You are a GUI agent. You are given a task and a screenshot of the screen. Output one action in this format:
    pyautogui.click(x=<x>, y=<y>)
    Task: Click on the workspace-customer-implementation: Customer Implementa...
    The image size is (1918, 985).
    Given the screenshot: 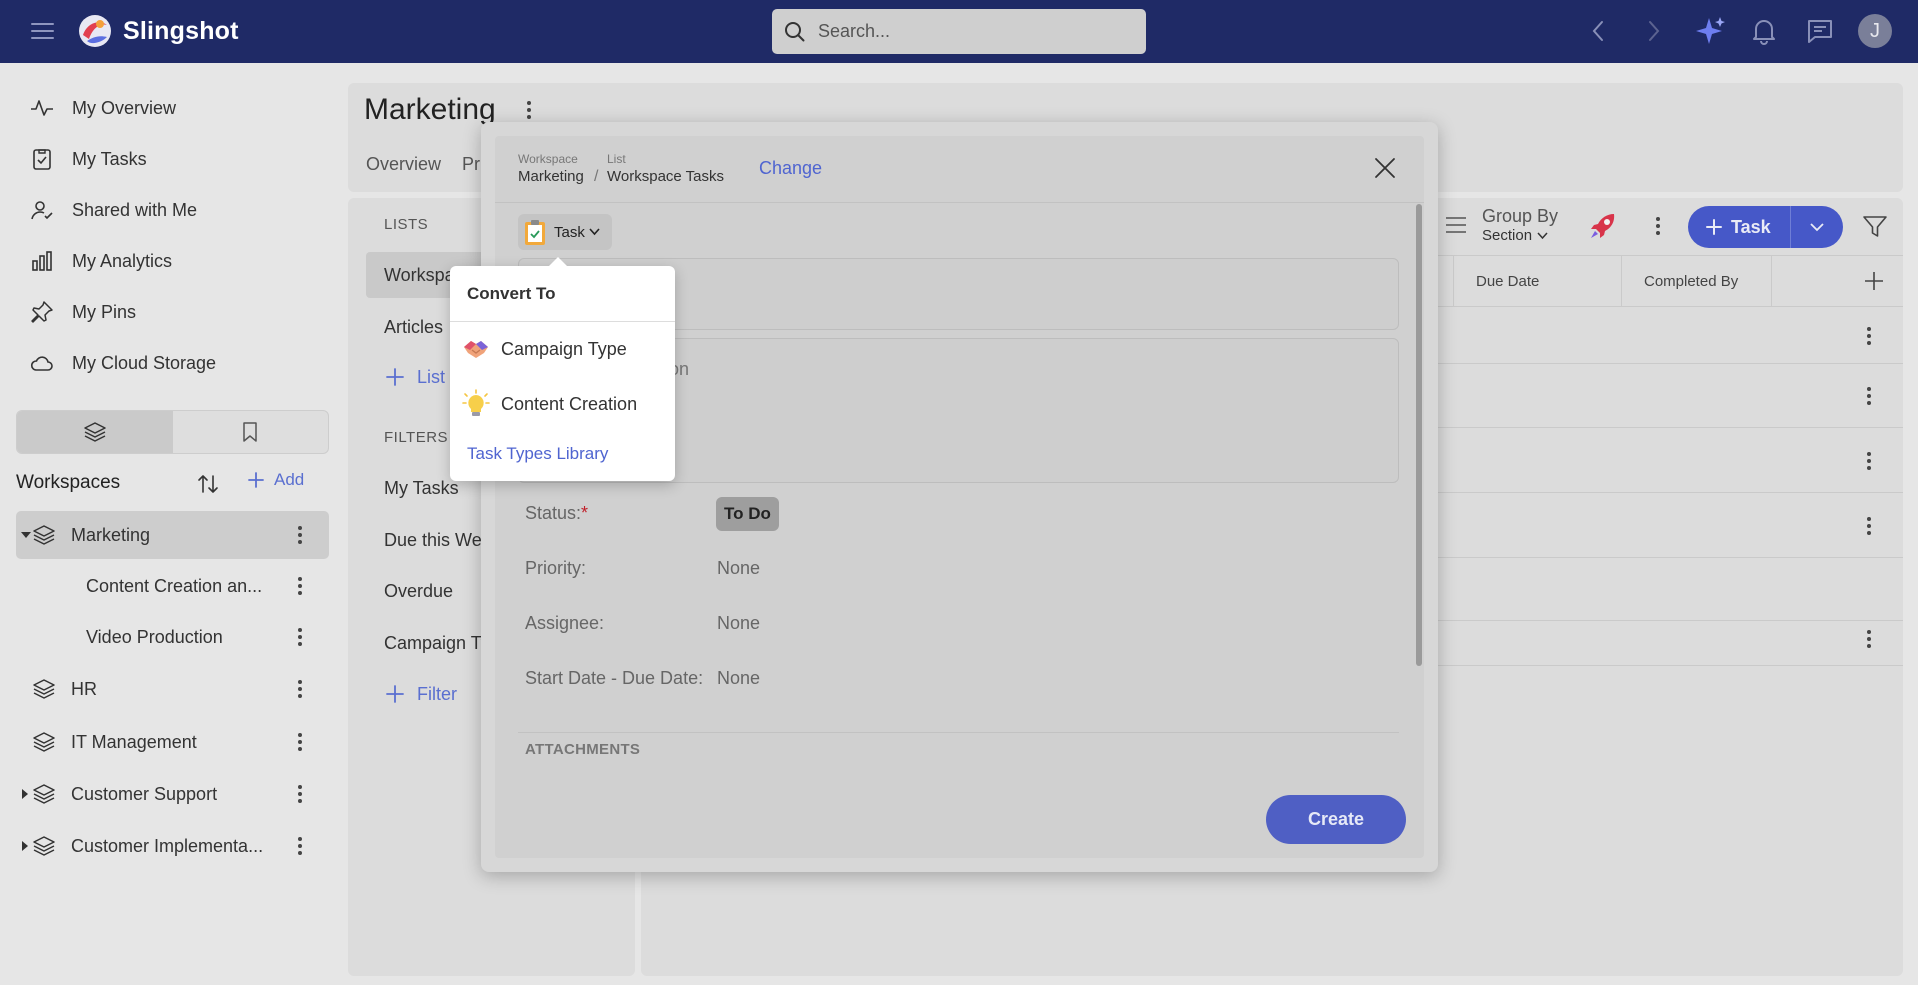 What is the action you would take?
    pyautogui.click(x=172, y=846)
    